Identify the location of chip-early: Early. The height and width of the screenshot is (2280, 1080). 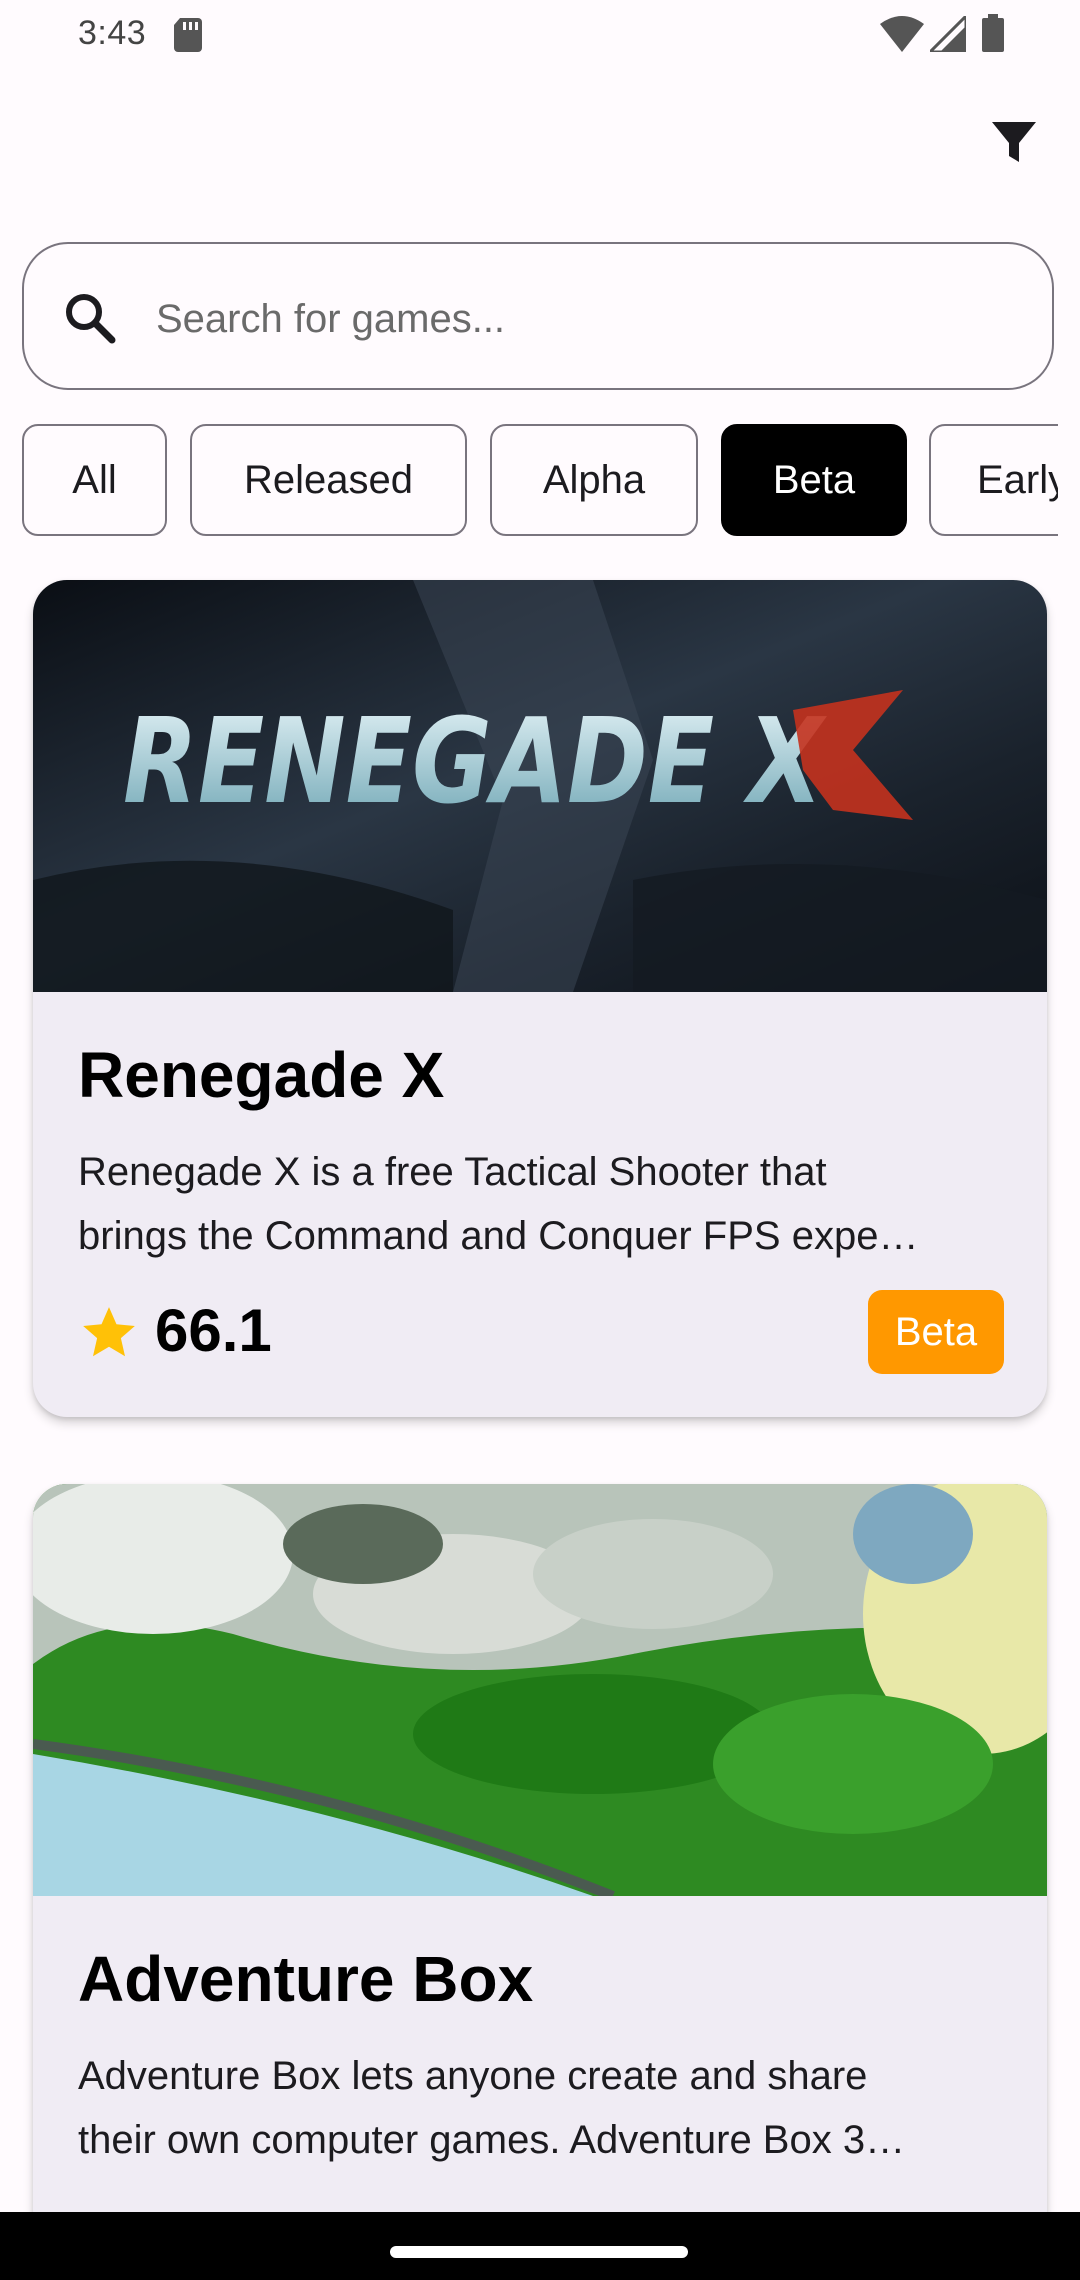
(993, 480).